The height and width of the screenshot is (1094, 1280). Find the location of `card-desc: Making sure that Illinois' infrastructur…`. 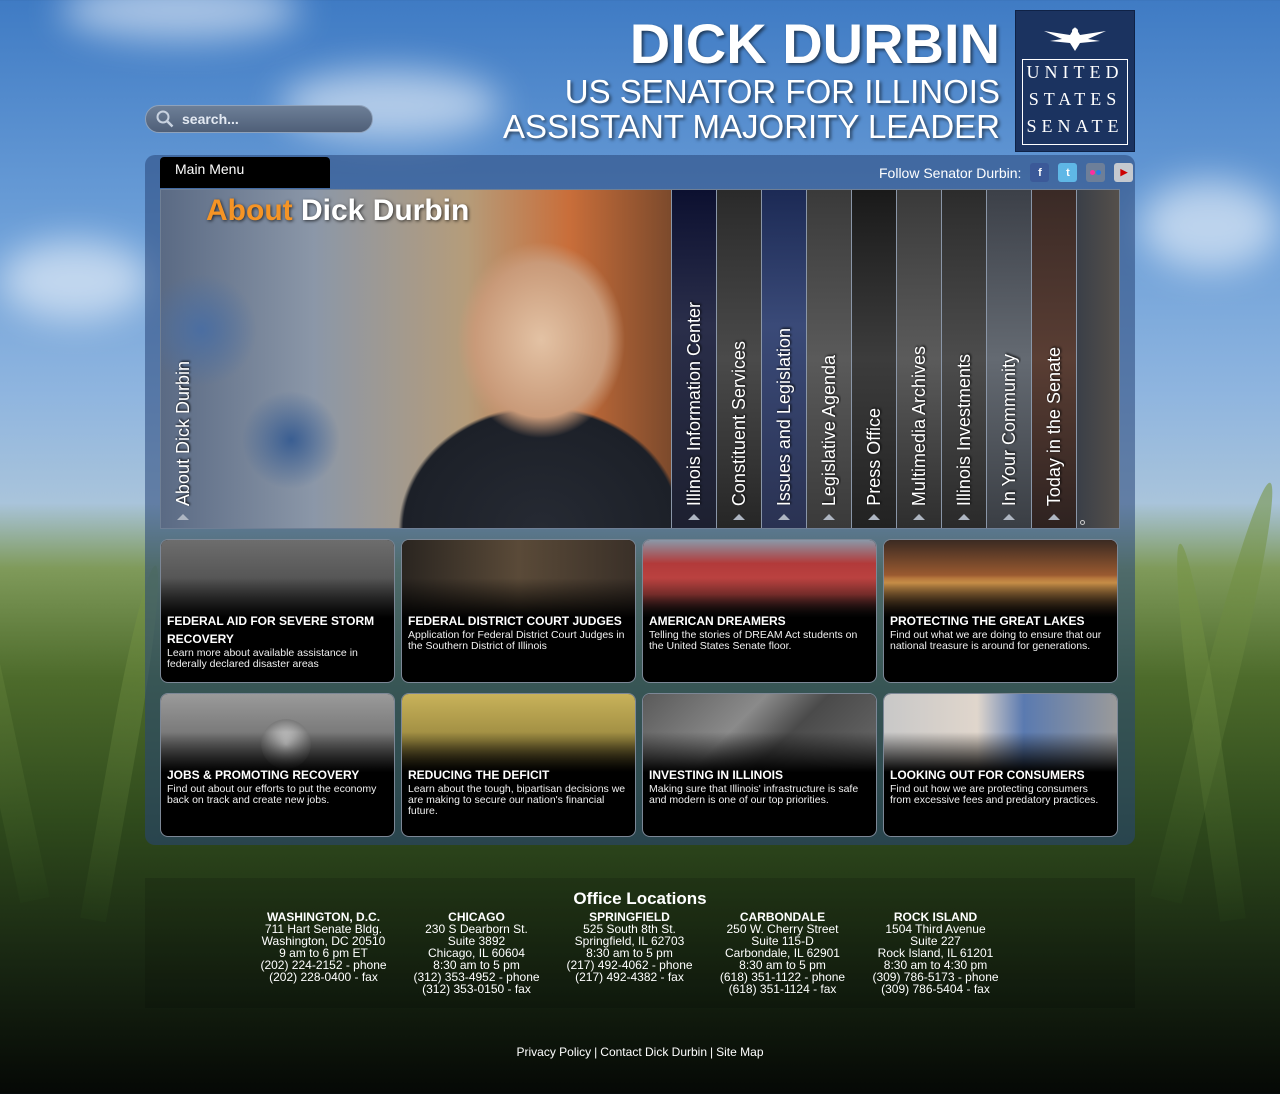

card-desc: Making sure that Illinois' infrastructur… is located at coordinates (754, 794).